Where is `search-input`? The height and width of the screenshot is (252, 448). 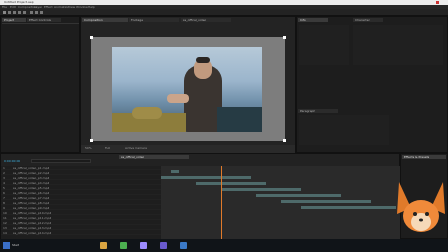
search-input is located at coordinates (61, 161).